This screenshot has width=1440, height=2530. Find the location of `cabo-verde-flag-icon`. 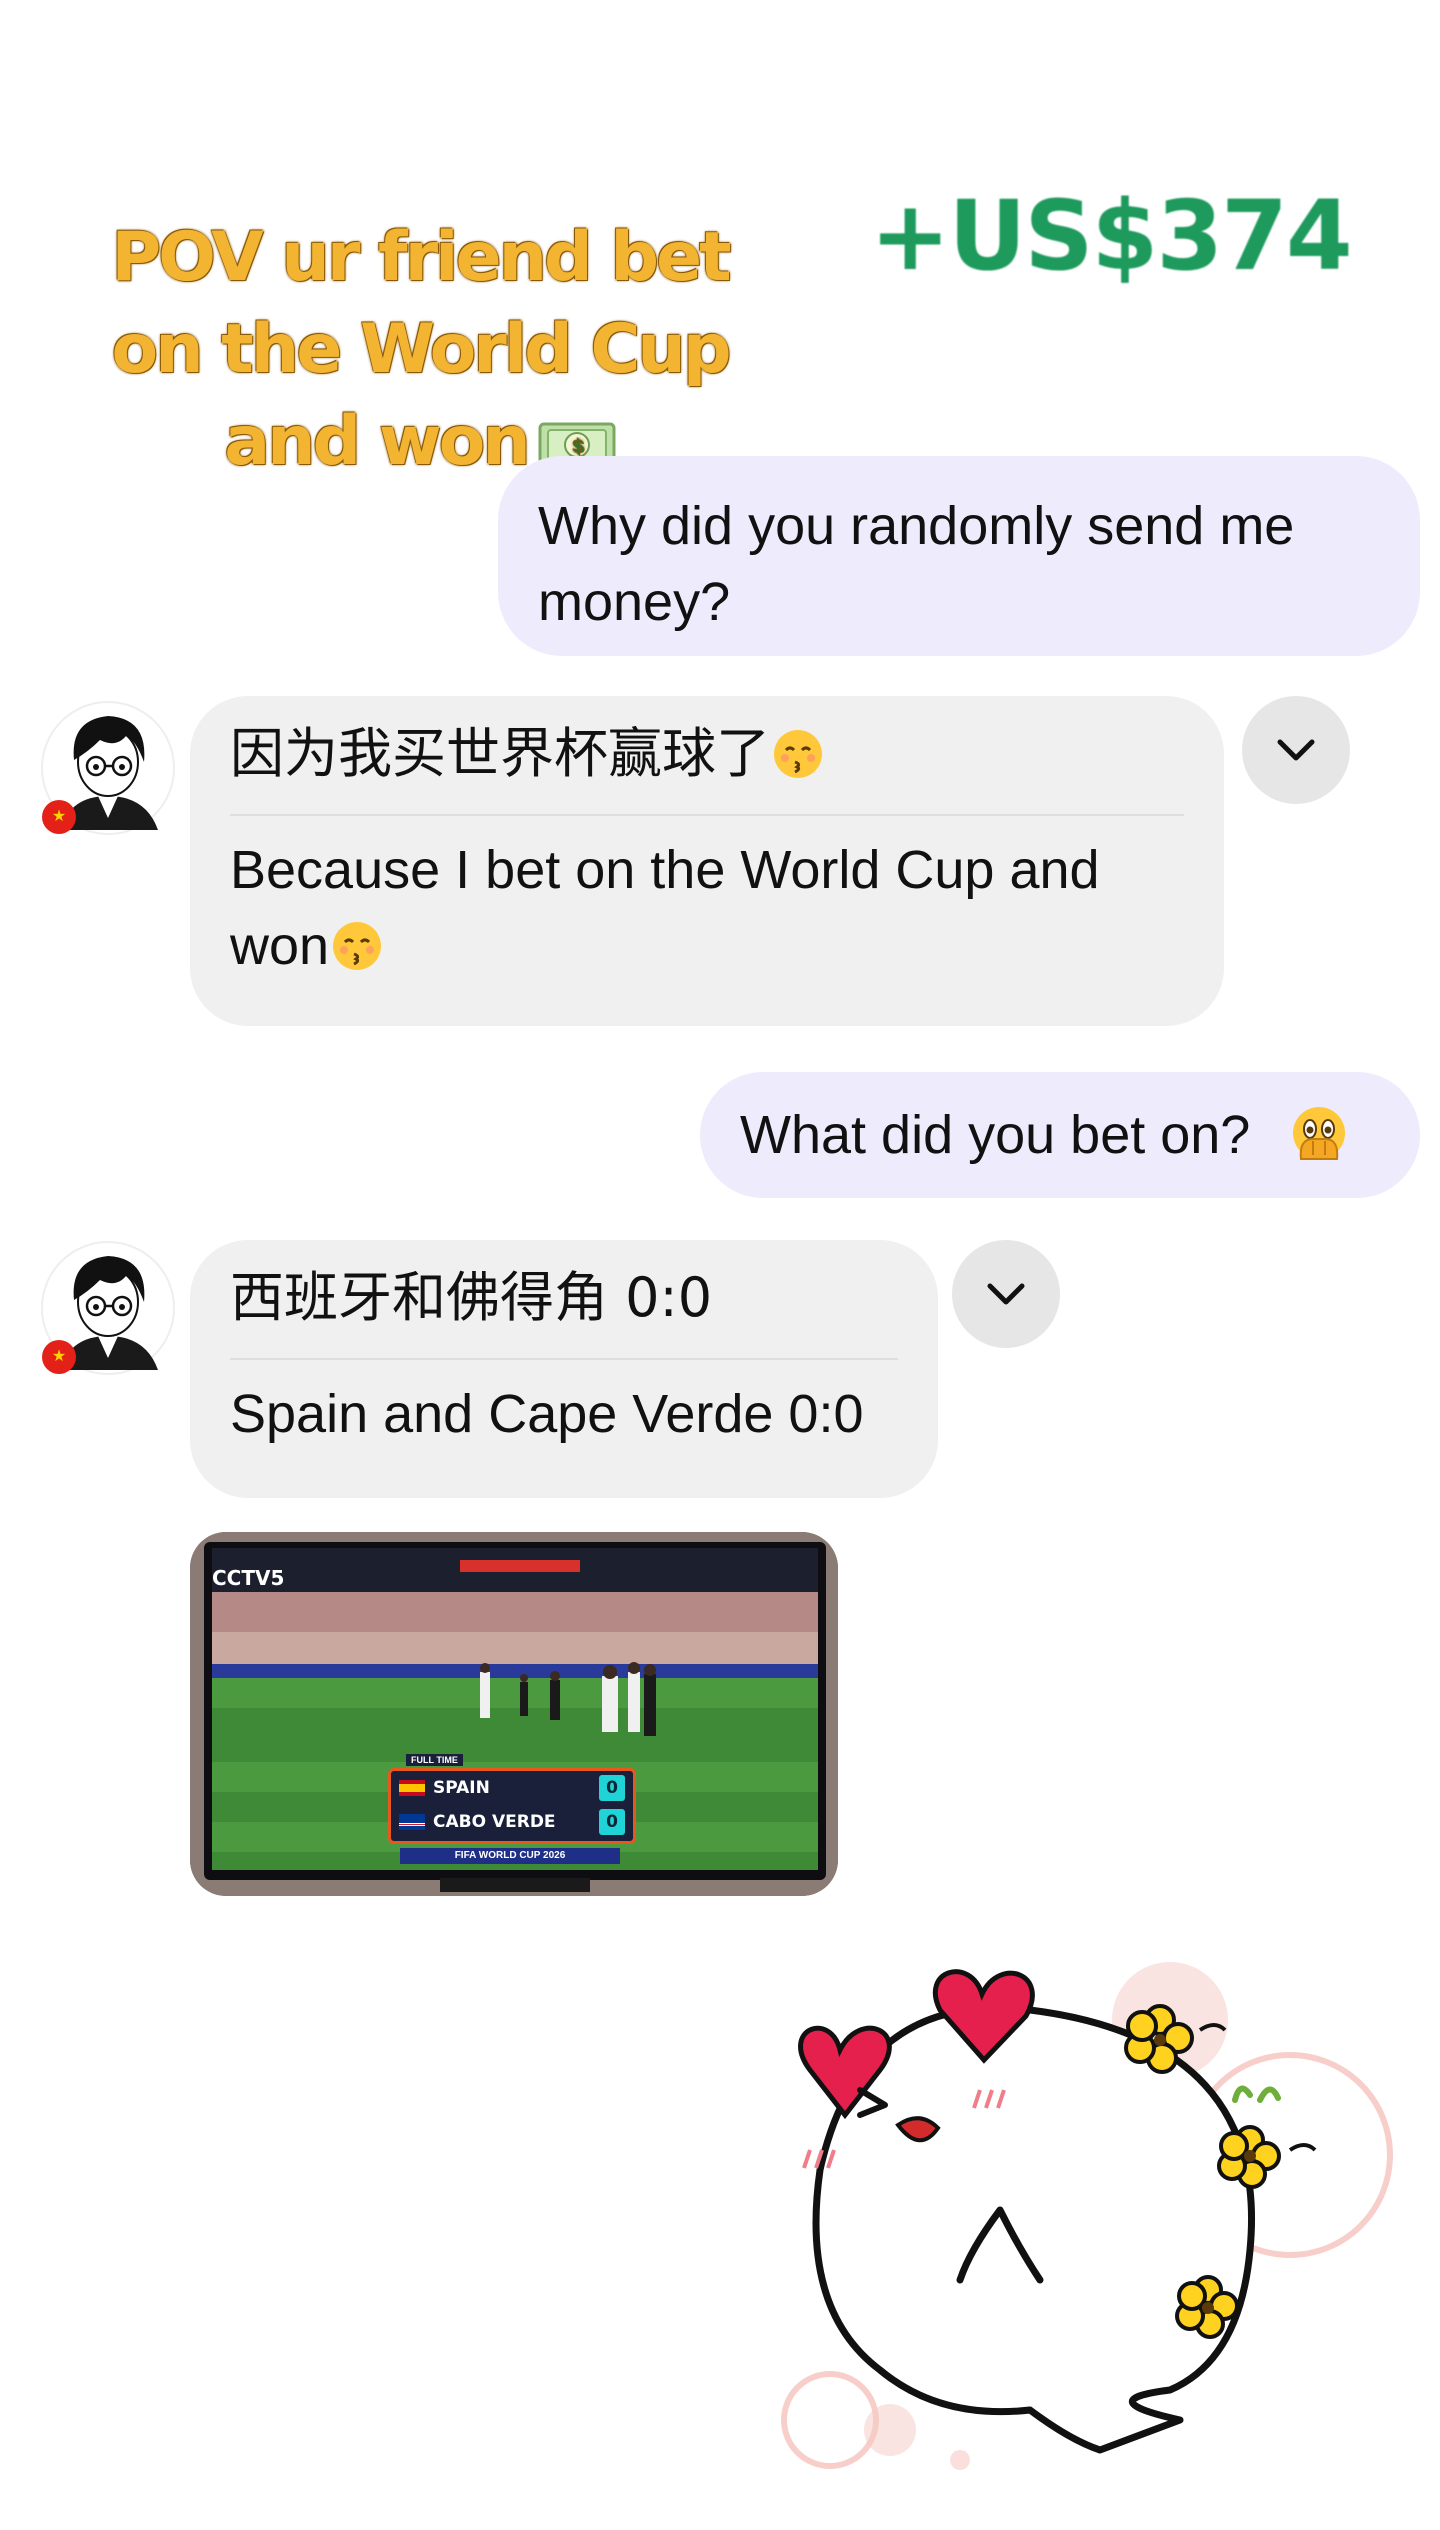

cabo-verde-flag-icon is located at coordinates (412, 1822).